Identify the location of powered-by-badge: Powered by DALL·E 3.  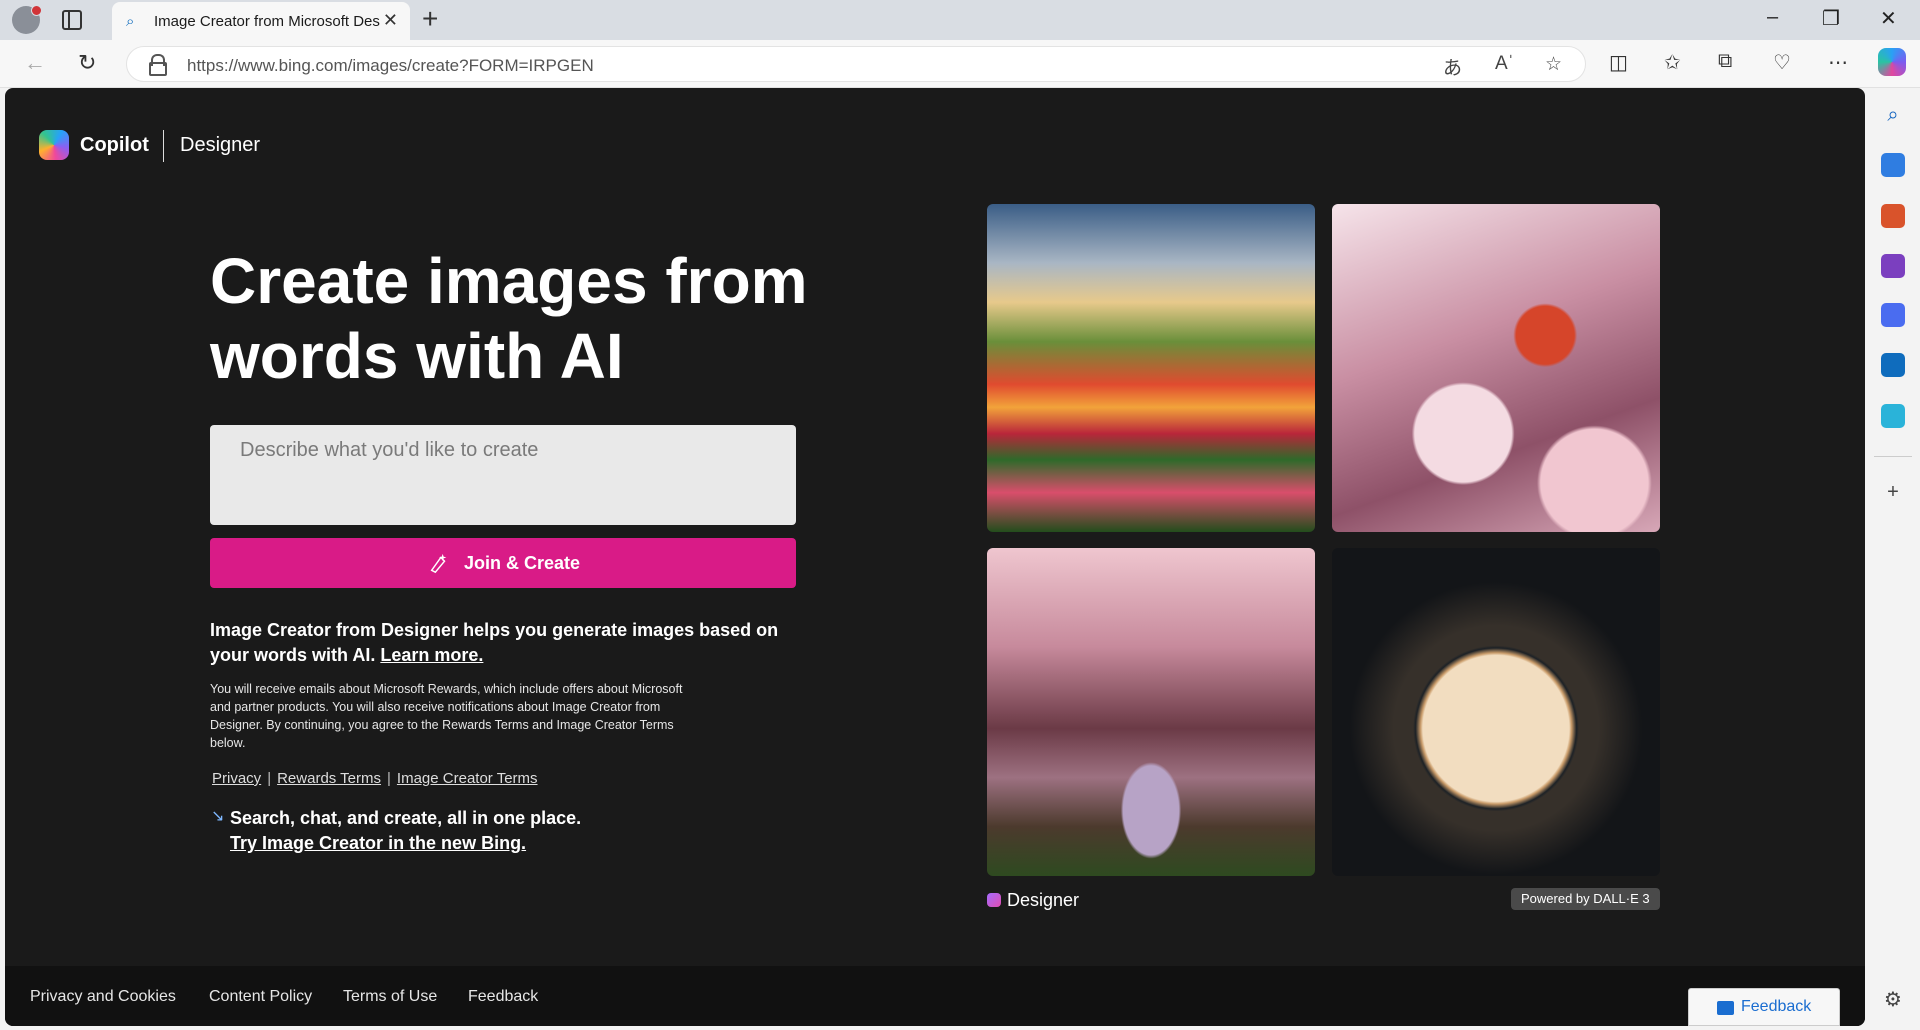
(1585, 899).